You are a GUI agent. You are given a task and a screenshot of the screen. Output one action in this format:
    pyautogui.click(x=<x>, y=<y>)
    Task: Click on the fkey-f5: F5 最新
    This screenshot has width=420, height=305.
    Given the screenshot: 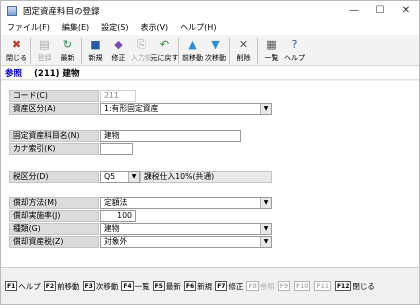 What is the action you would take?
    pyautogui.click(x=166, y=286)
    